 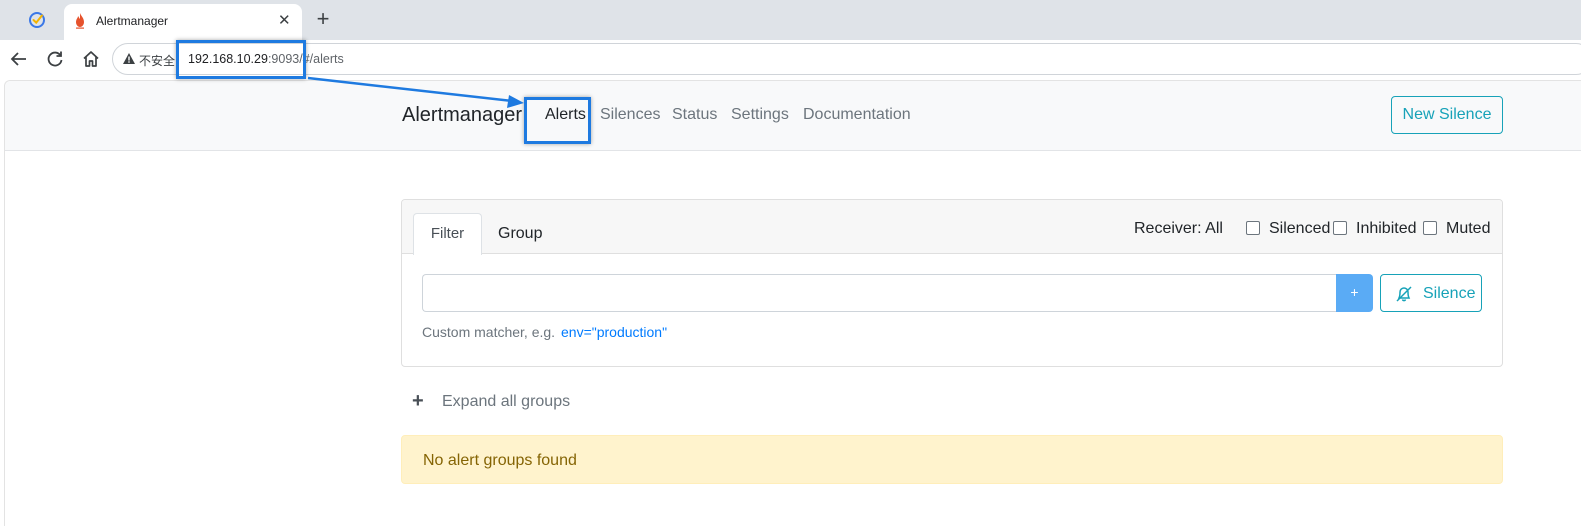 What do you see at coordinates (1178, 229) in the screenshot?
I see `receiver-dropdown: Receiver: All` at bounding box center [1178, 229].